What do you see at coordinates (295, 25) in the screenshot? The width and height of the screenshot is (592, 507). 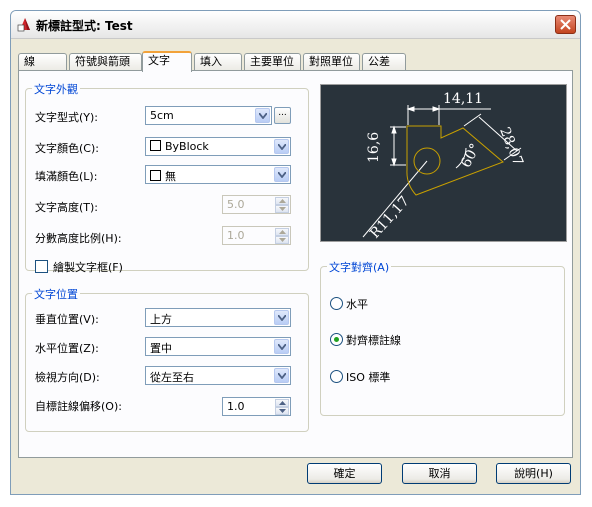 I see `title-bar: 新標註型式: Test` at bounding box center [295, 25].